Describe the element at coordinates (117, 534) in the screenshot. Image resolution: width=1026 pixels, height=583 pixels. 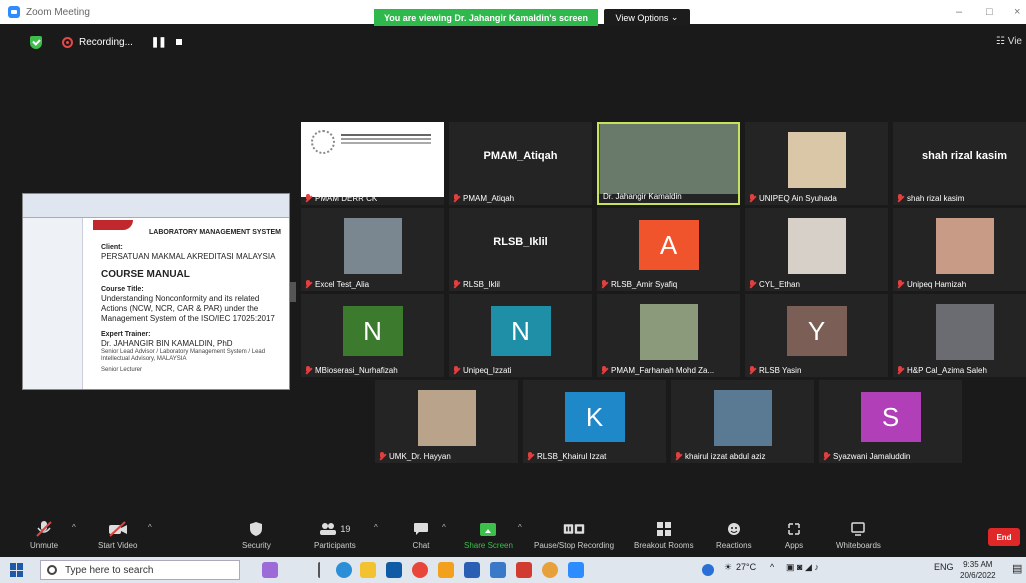
I see `start-video-button: Start Video` at that location.